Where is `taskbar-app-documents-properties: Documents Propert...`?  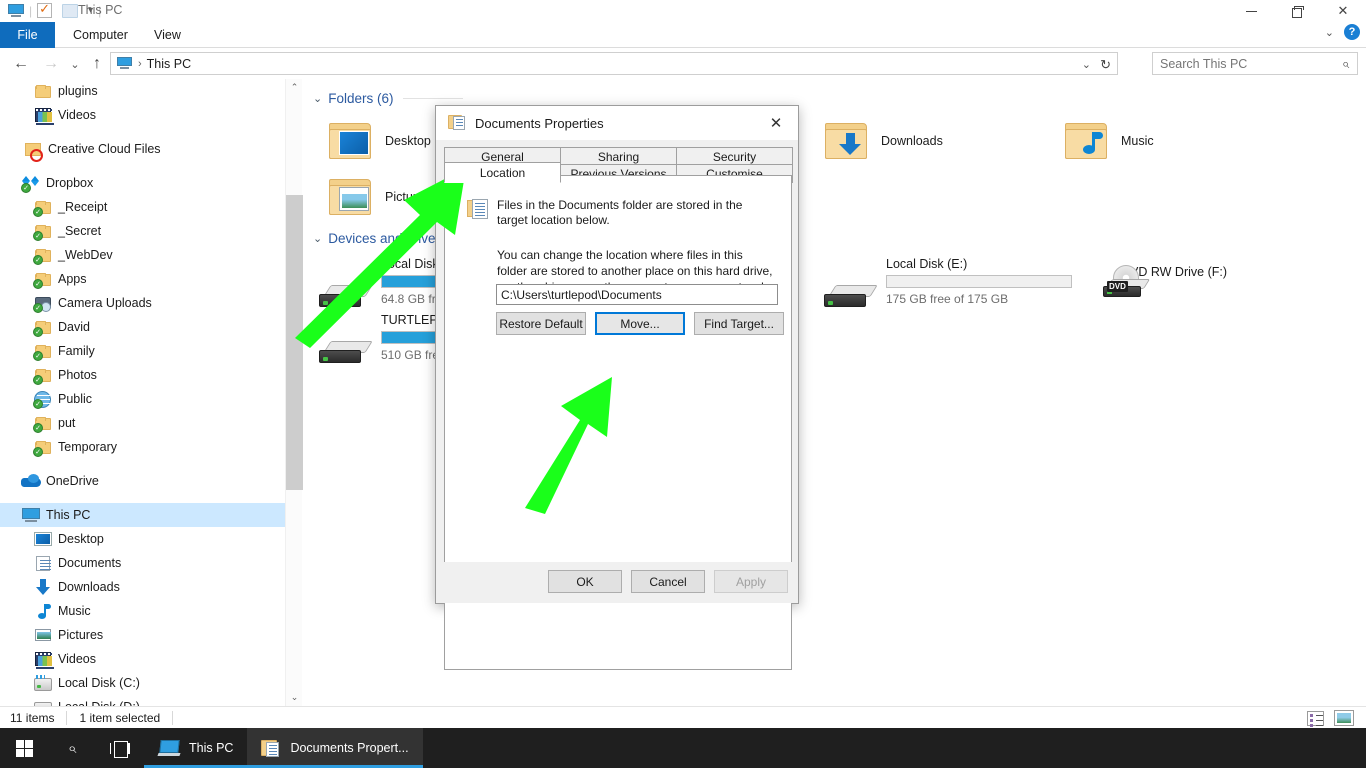 taskbar-app-documents-properties: Documents Propert... is located at coordinates (335, 748).